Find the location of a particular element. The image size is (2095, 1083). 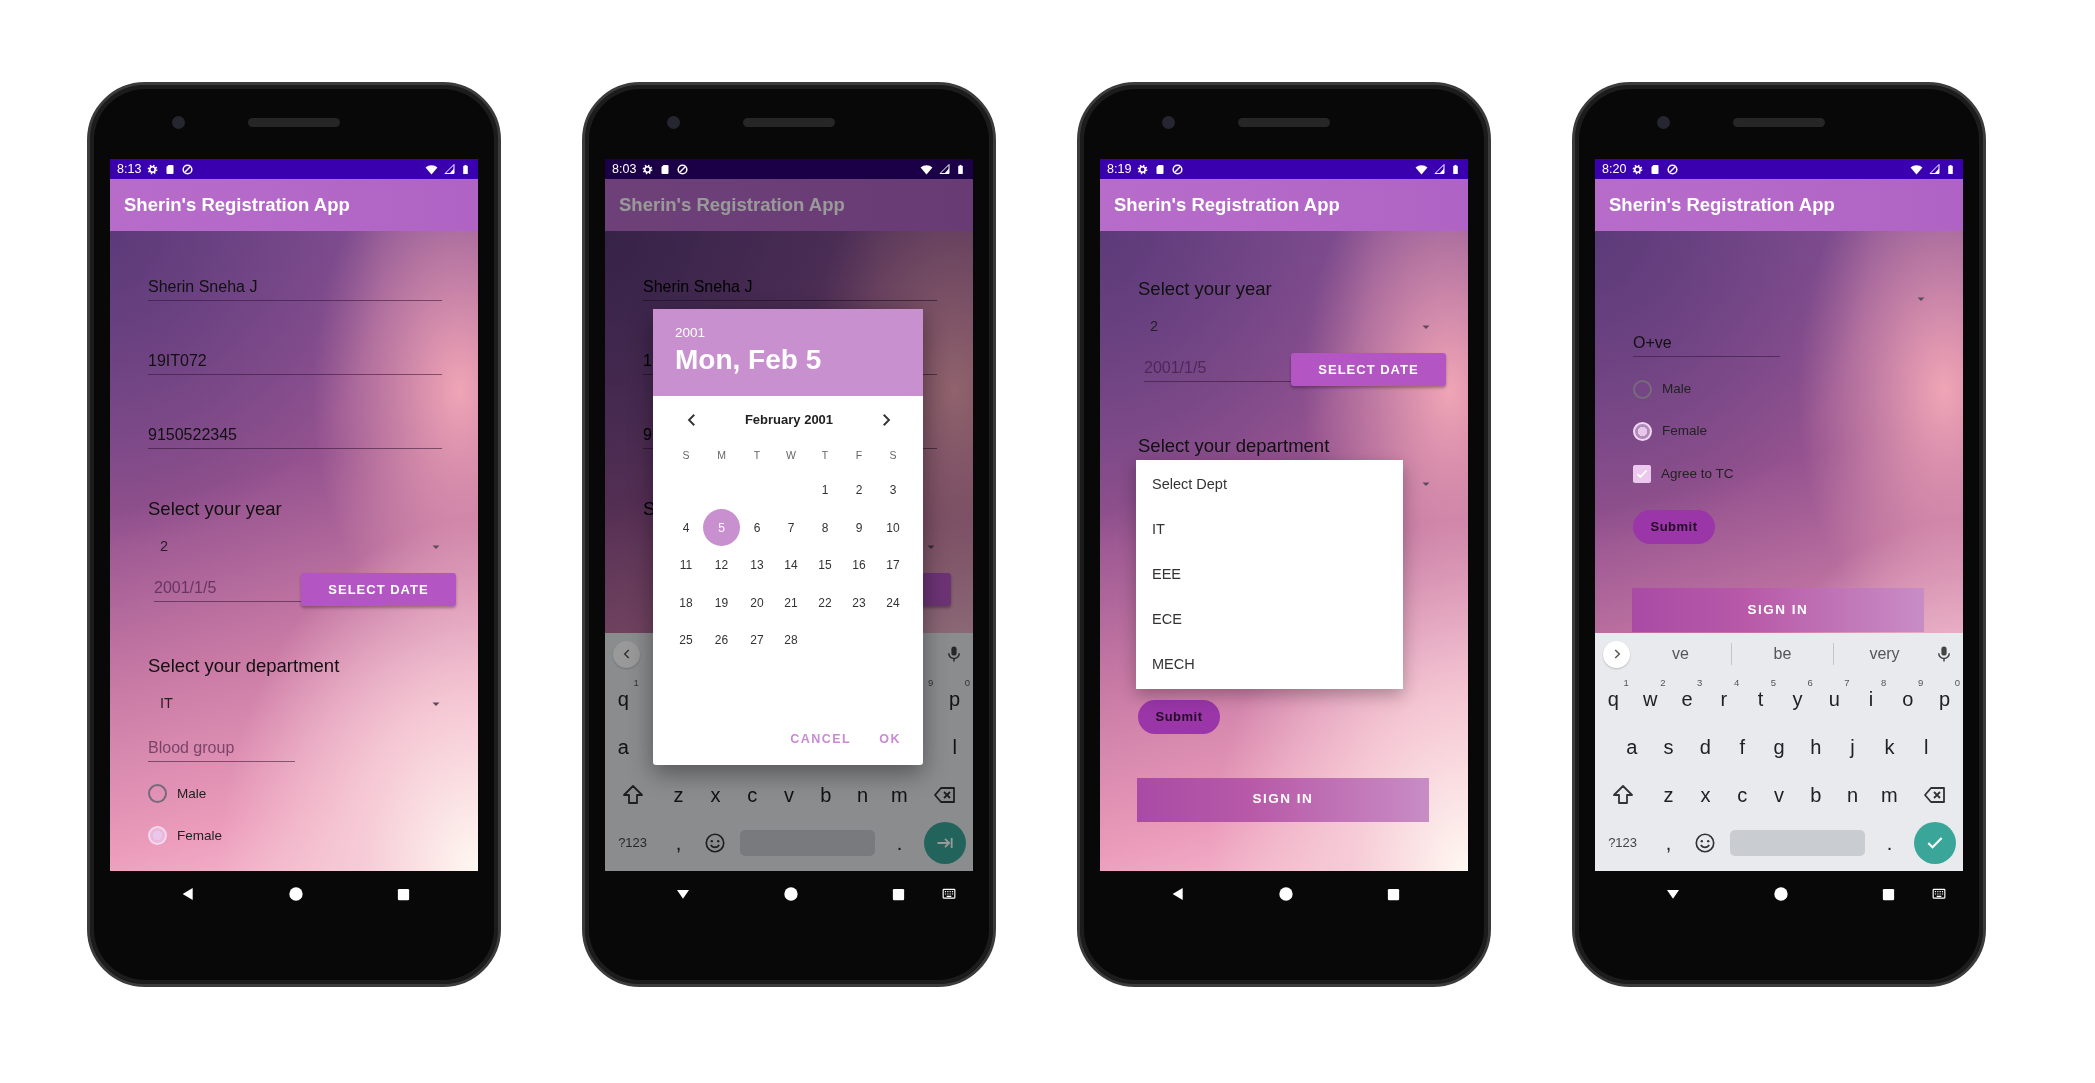

weekday-label: F is located at coordinates (859, 454).